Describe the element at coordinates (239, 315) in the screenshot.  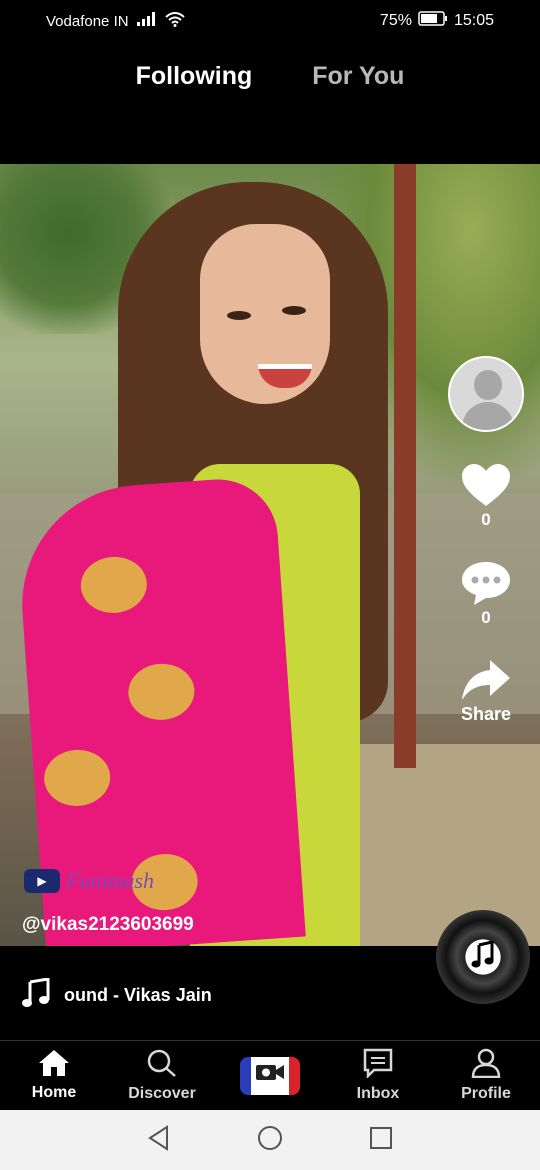
I see `person-eye-left` at that location.